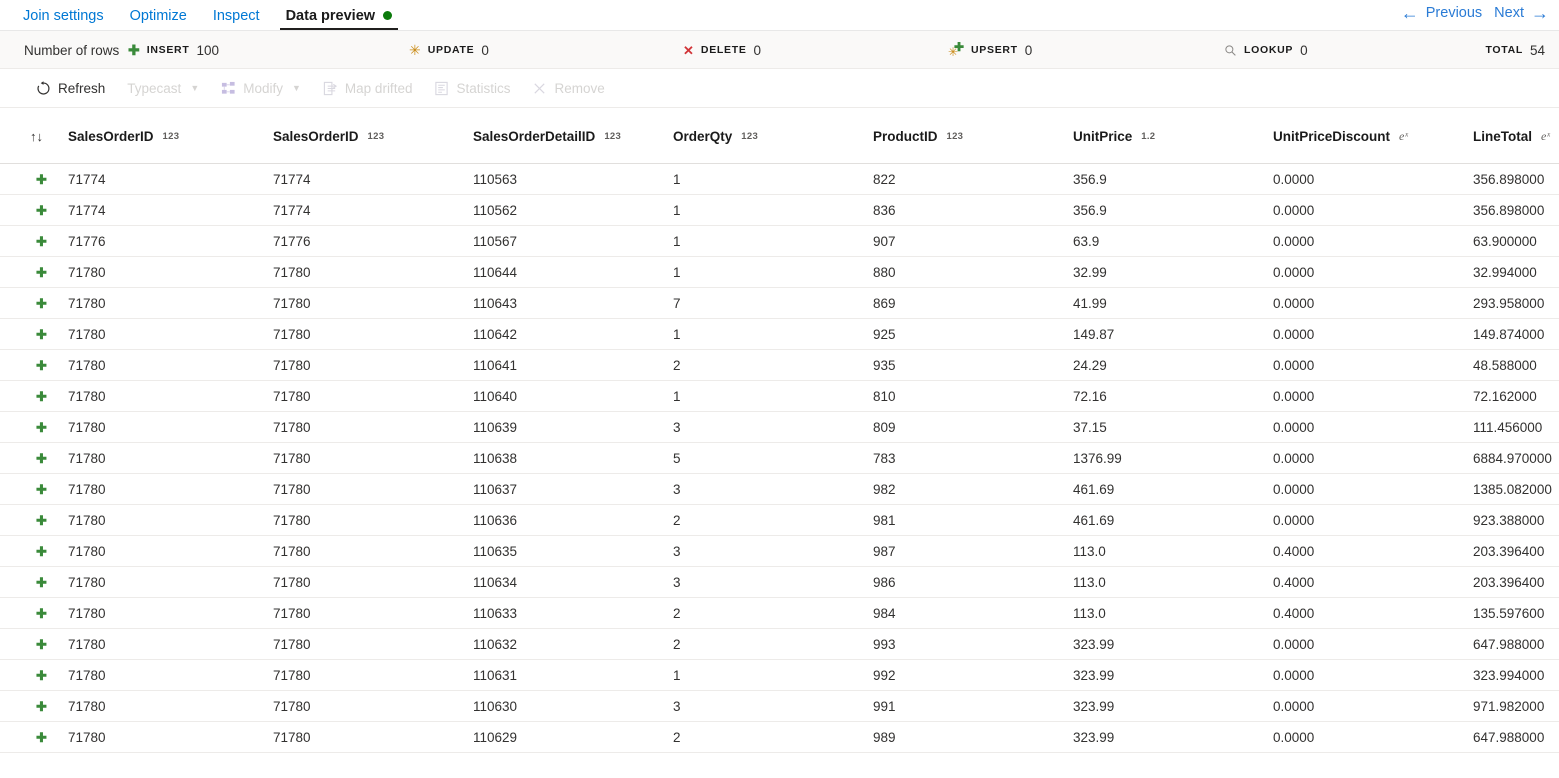  I want to click on tab-optimize: Optimize, so click(158, 19).